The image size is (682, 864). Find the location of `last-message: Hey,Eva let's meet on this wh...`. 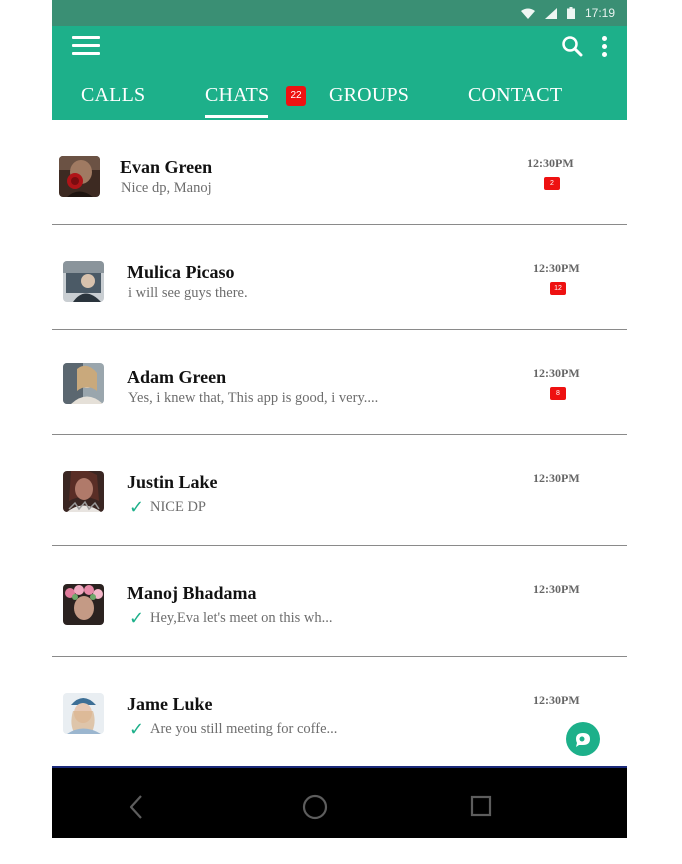

last-message: Hey,Eva let's meet on this wh... is located at coordinates (241, 618).